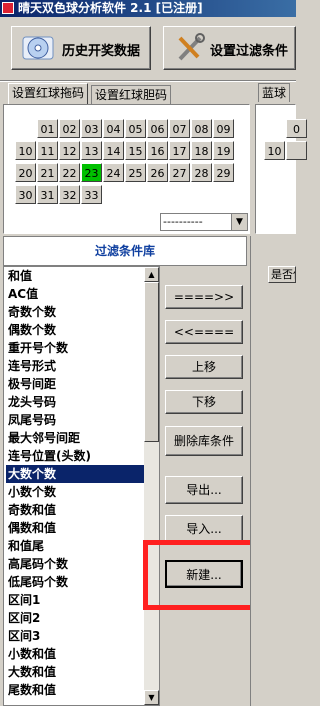 Image resolution: width=320 pixels, height=706 pixels. What do you see at coordinates (38, 48) in the screenshot?
I see `disc-icon` at bounding box center [38, 48].